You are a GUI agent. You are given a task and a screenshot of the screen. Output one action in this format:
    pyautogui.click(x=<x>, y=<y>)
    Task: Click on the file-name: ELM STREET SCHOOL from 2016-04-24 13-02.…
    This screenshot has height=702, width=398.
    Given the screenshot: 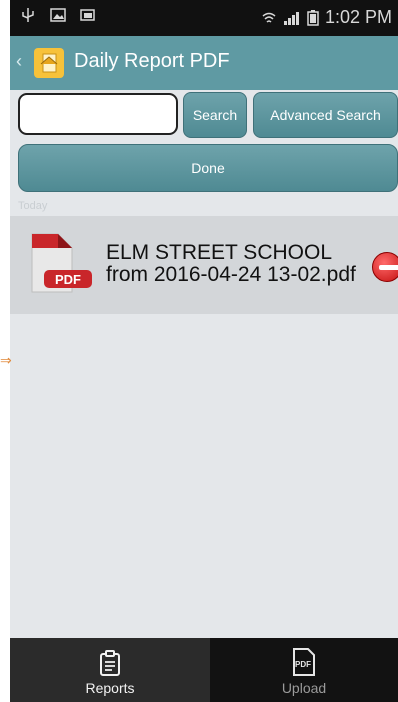 What is the action you would take?
    pyautogui.click(x=231, y=264)
    